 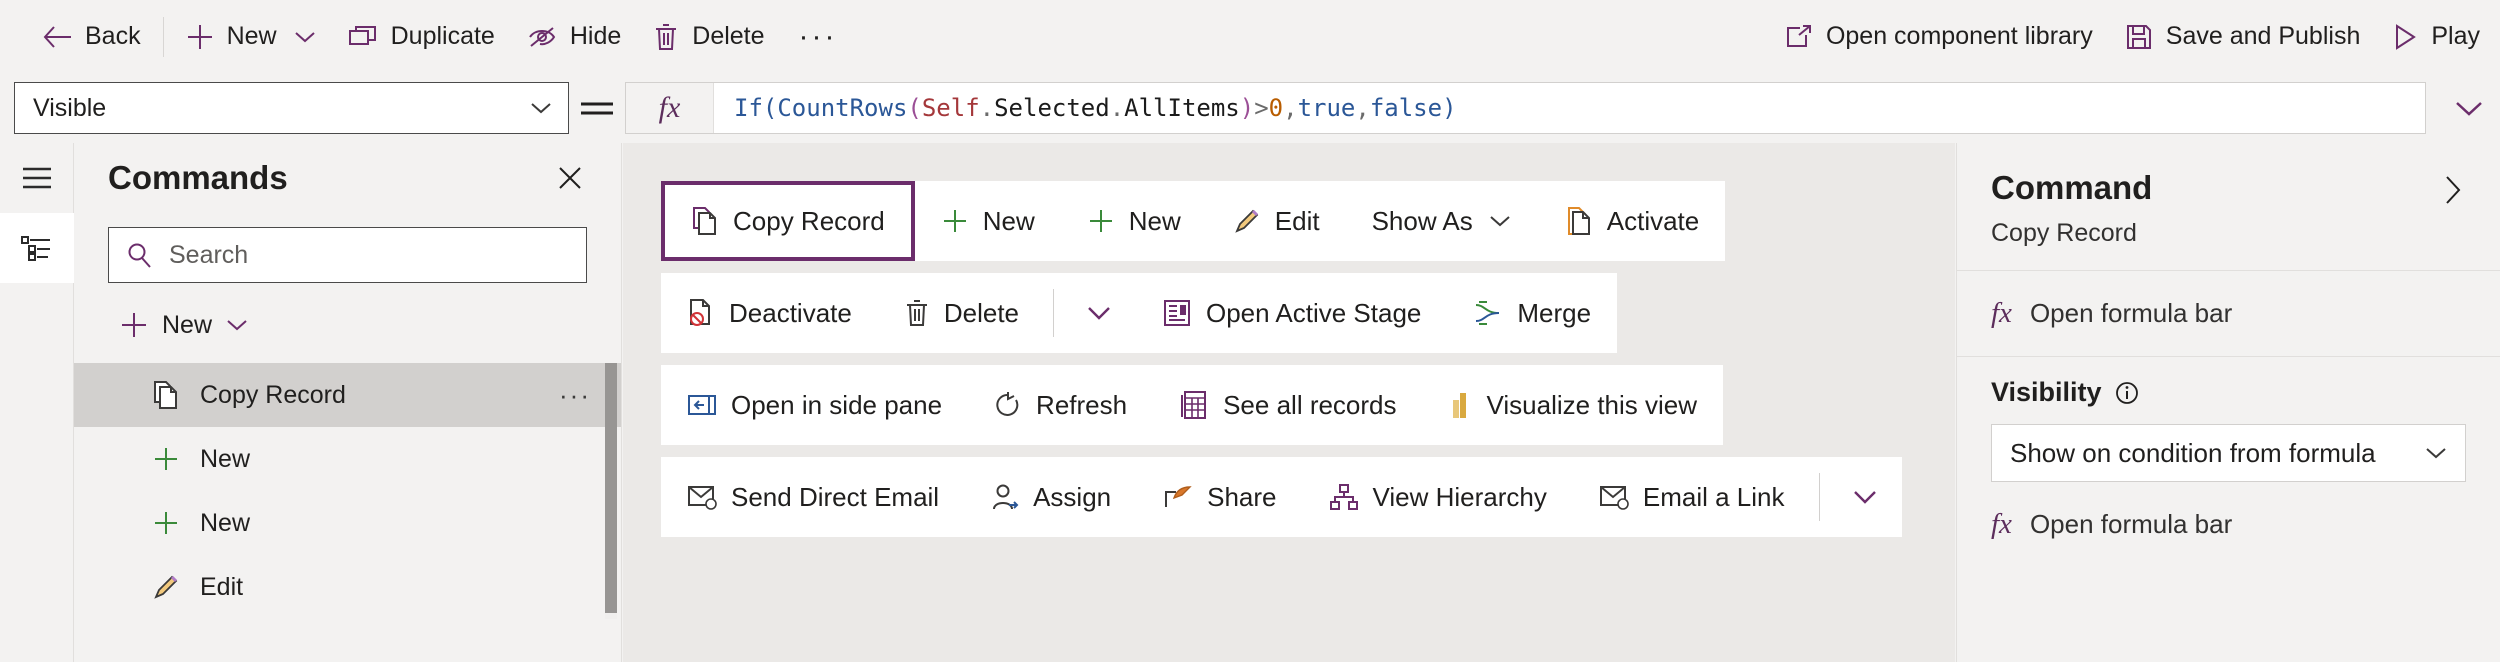 I want to click on visibility-select: Show on condition from formula, so click(x=2228, y=453).